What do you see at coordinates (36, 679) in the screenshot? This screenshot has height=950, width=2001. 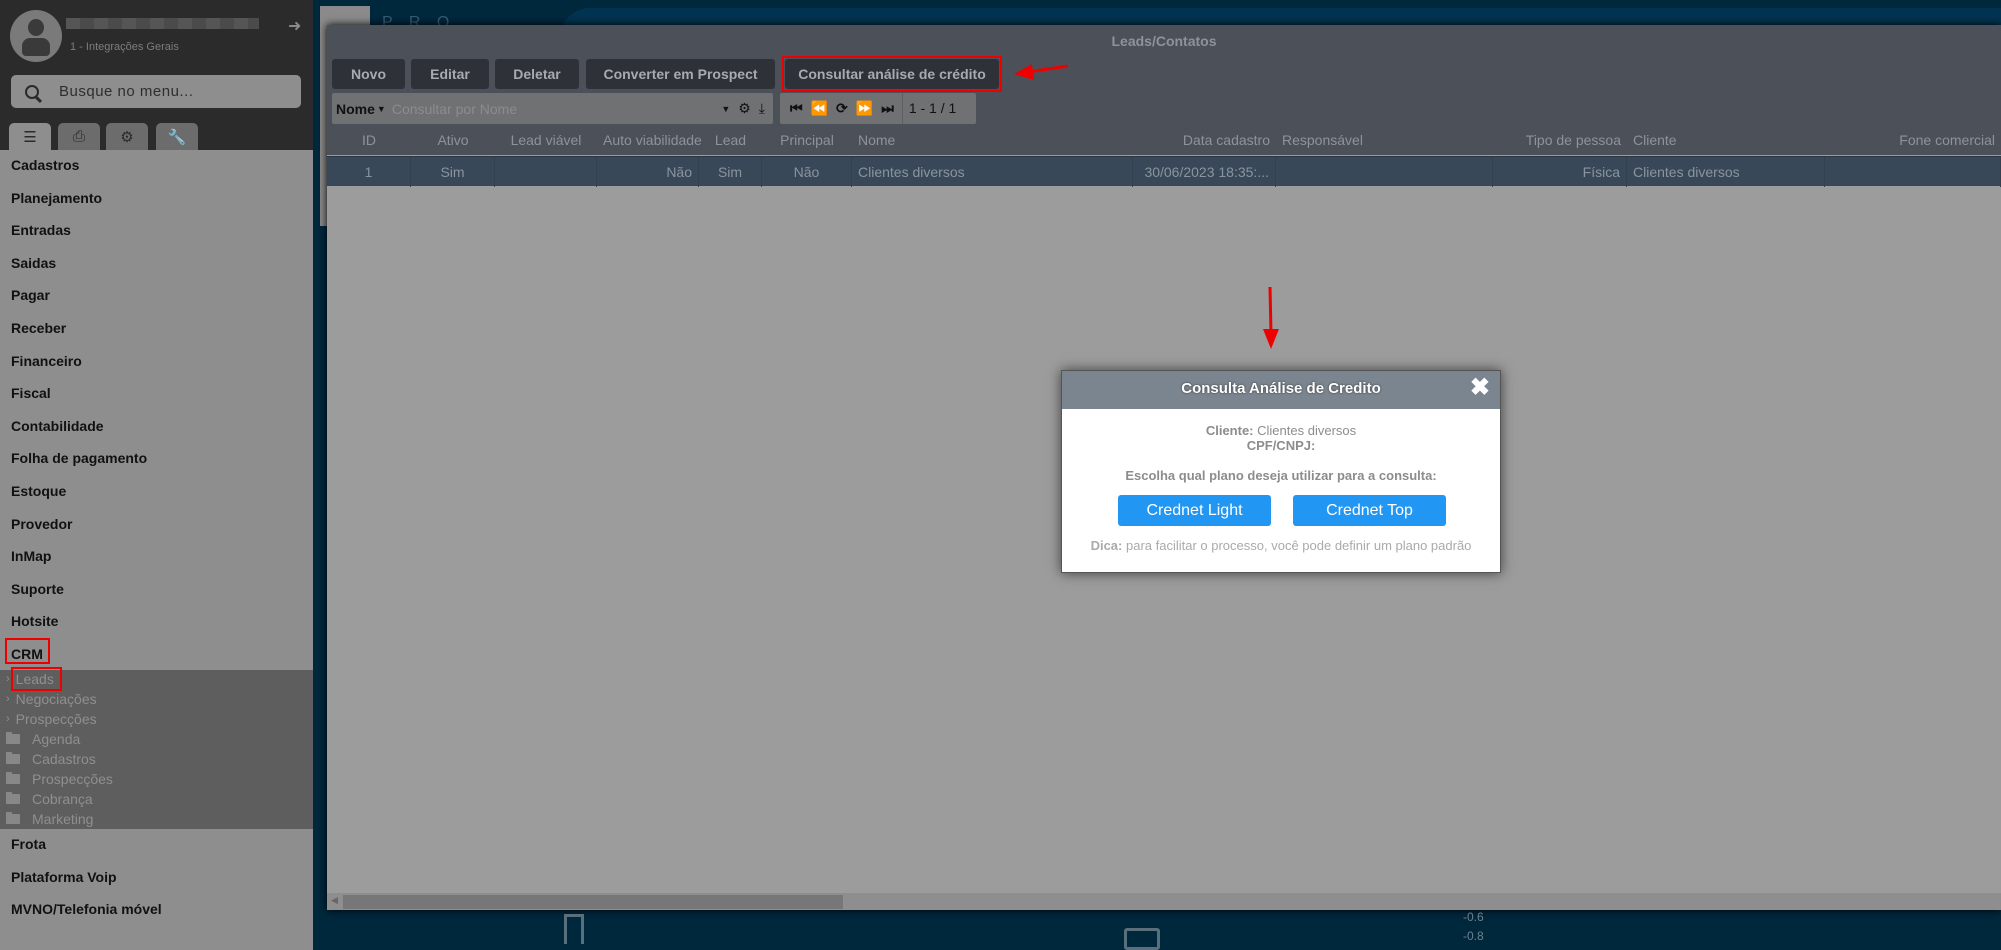 I see `highlight-box` at bounding box center [36, 679].